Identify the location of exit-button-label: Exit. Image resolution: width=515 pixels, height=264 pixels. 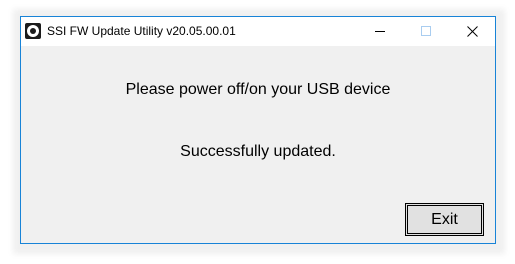
(444, 219).